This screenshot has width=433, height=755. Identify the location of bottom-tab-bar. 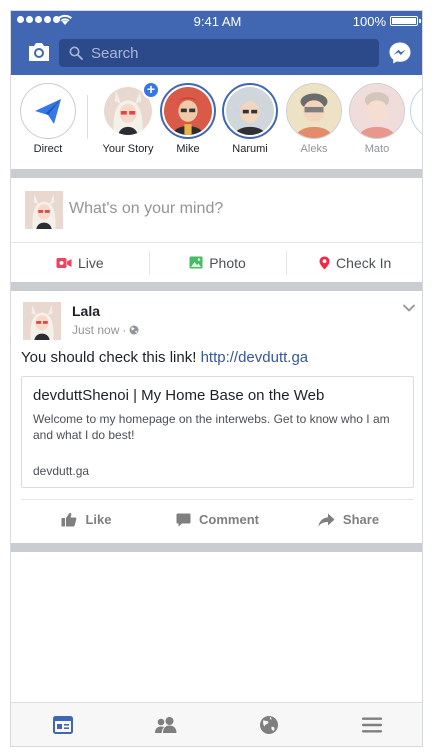
(216, 724).